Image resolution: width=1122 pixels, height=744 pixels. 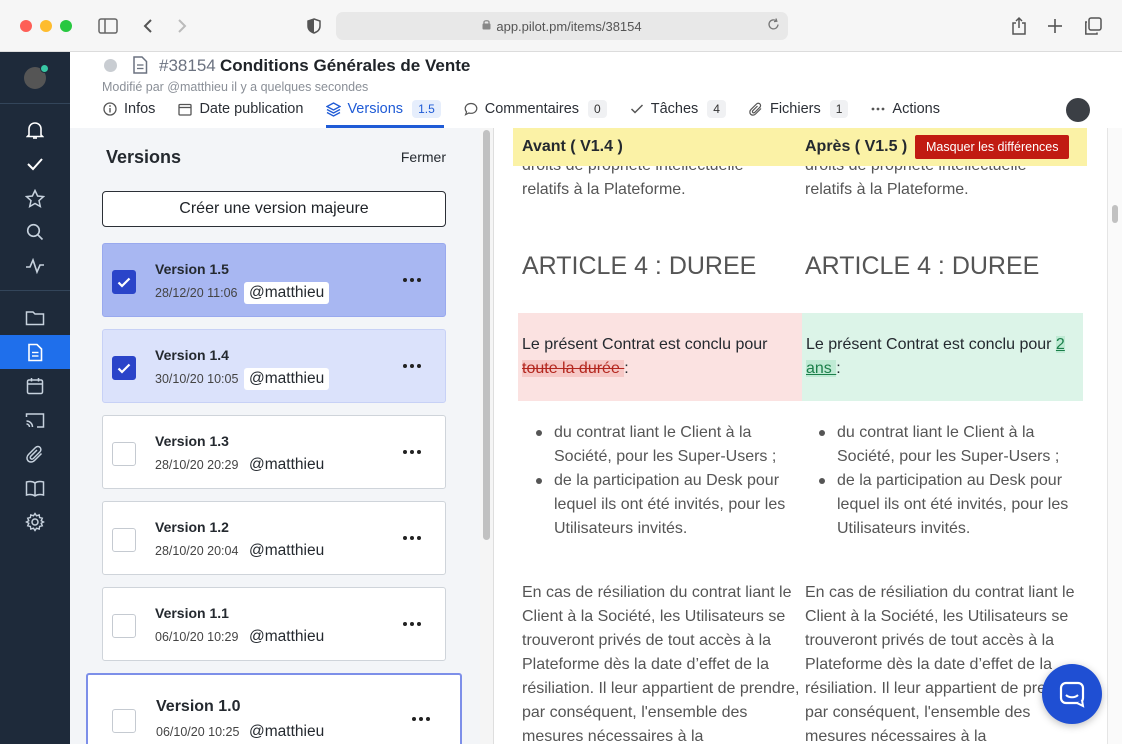 What do you see at coordinates (992, 147) in the screenshot?
I see `hide-differences-button: Masquer les différences` at bounding box center [992, 147].